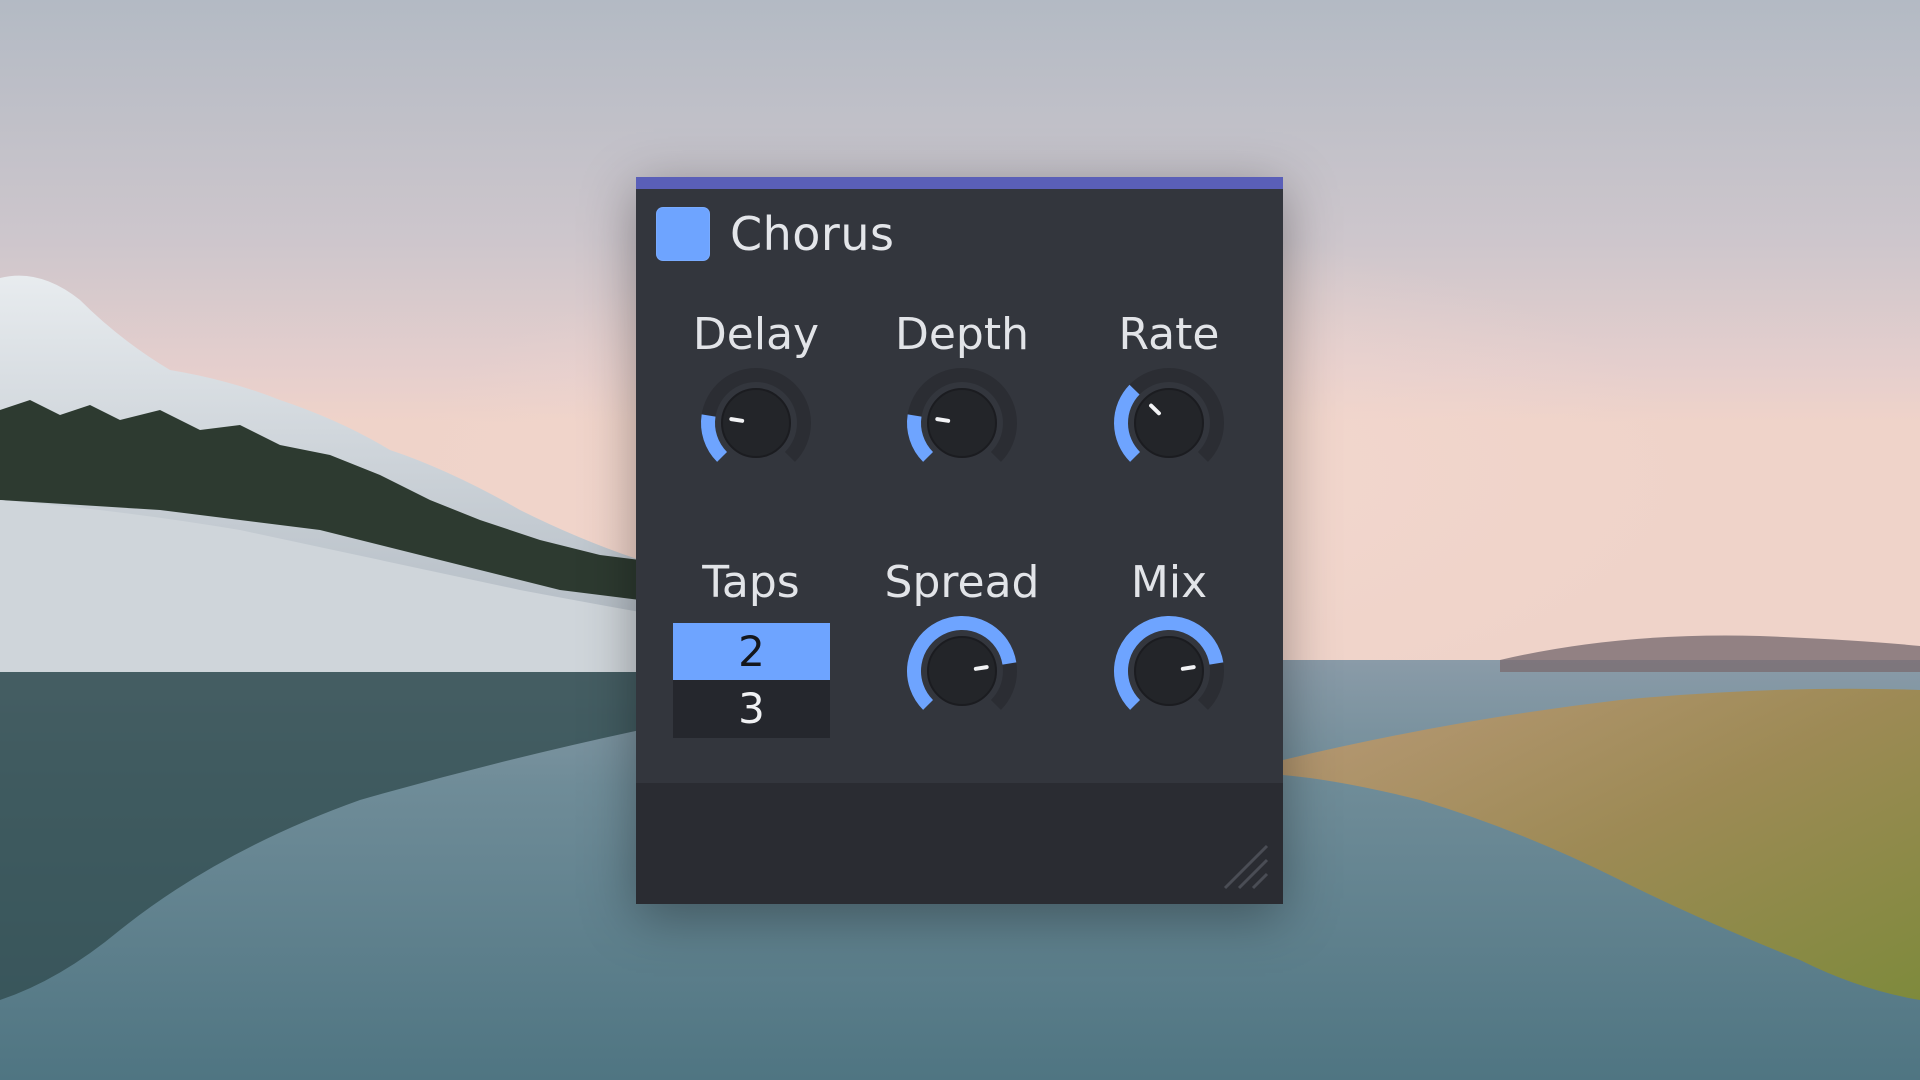 The width and height of the screenshot is (1920, 1080). I want to click on param-delay: Delay, so click(756, 395).